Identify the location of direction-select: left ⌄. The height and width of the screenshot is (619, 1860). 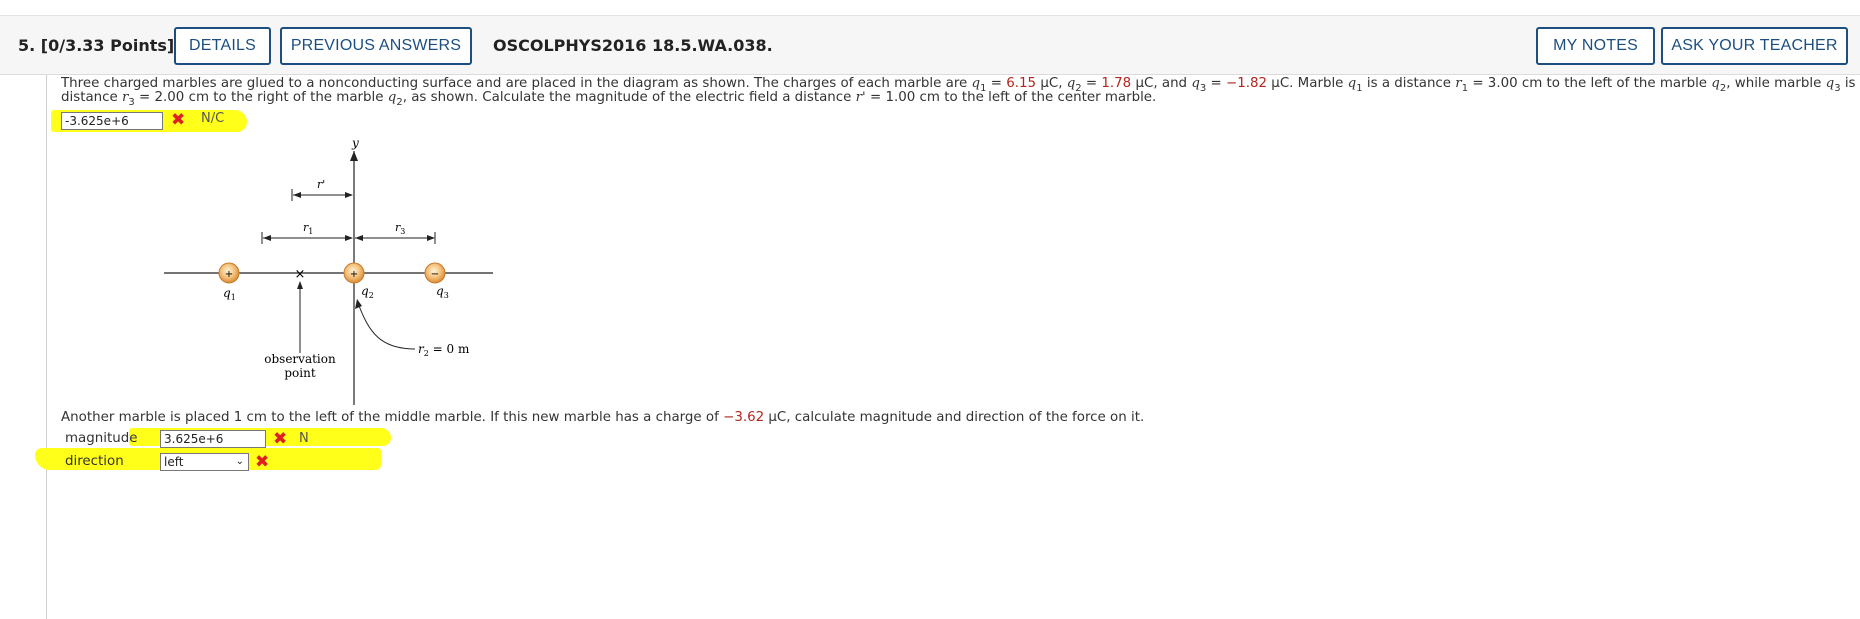
(204, 462).